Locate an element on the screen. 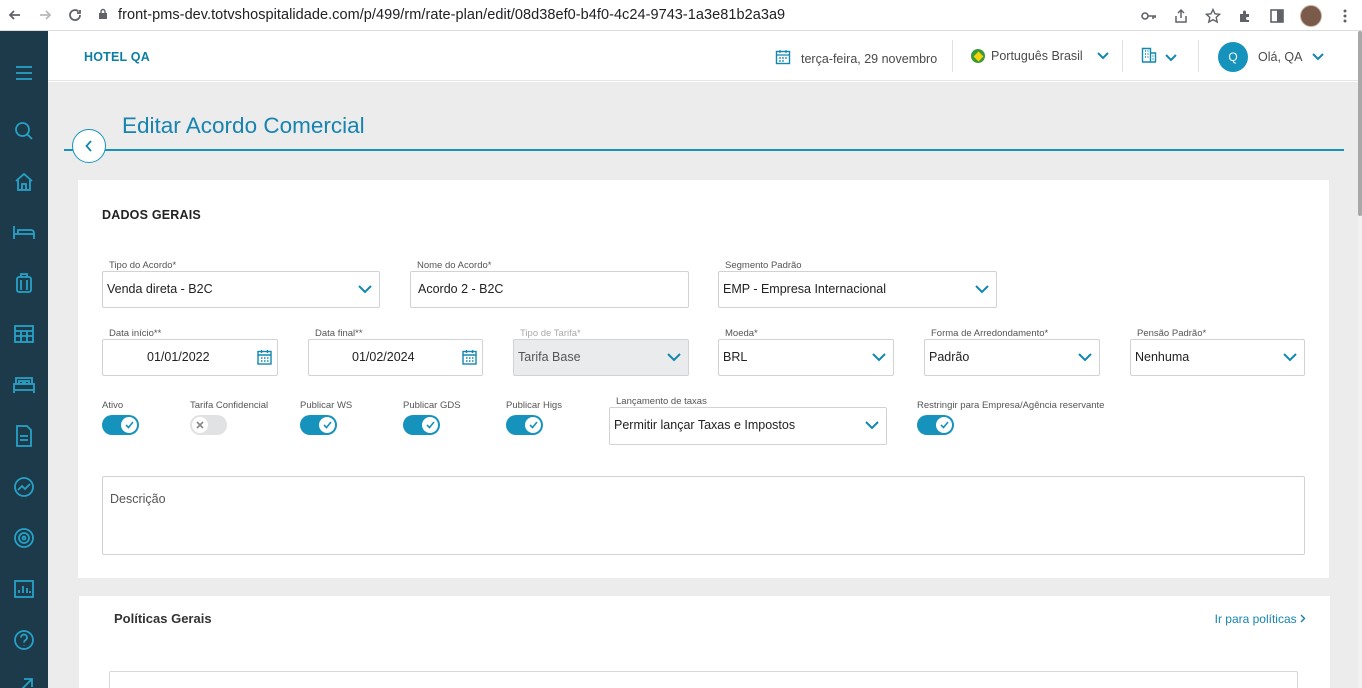  target-icon is located at coordinates (24, 538).